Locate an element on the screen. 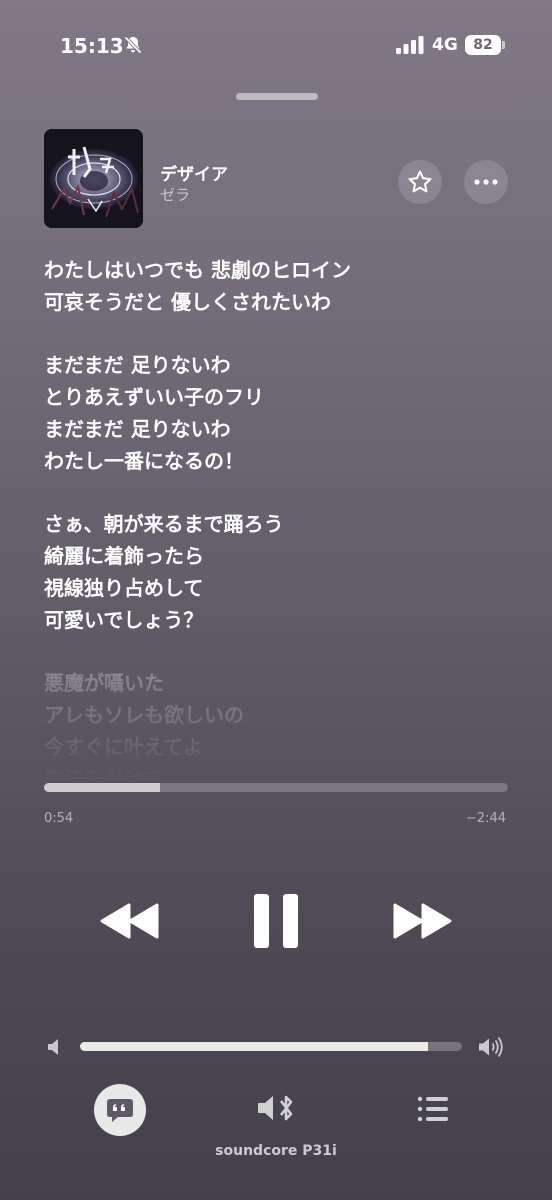  lyrics-stanza: わたしはいつでも 悲劇のヒロイン 可哀そうだと 優しくされたいわ is located at coordinates (279, 286).